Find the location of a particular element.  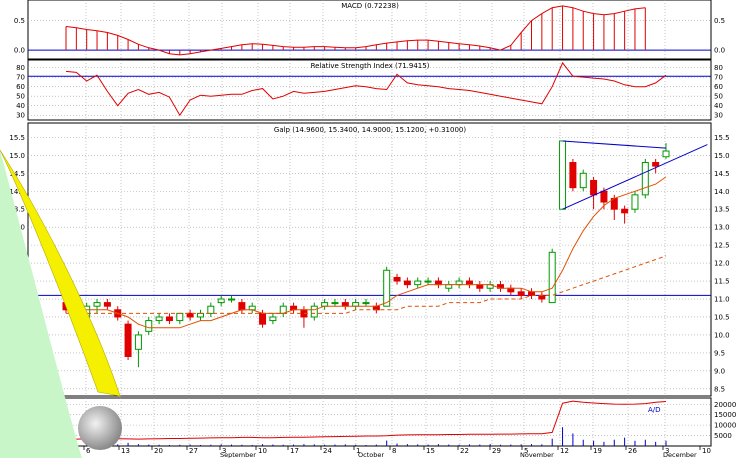

rsi-tick-label-right: 70 is located at coordinates (718, 78).